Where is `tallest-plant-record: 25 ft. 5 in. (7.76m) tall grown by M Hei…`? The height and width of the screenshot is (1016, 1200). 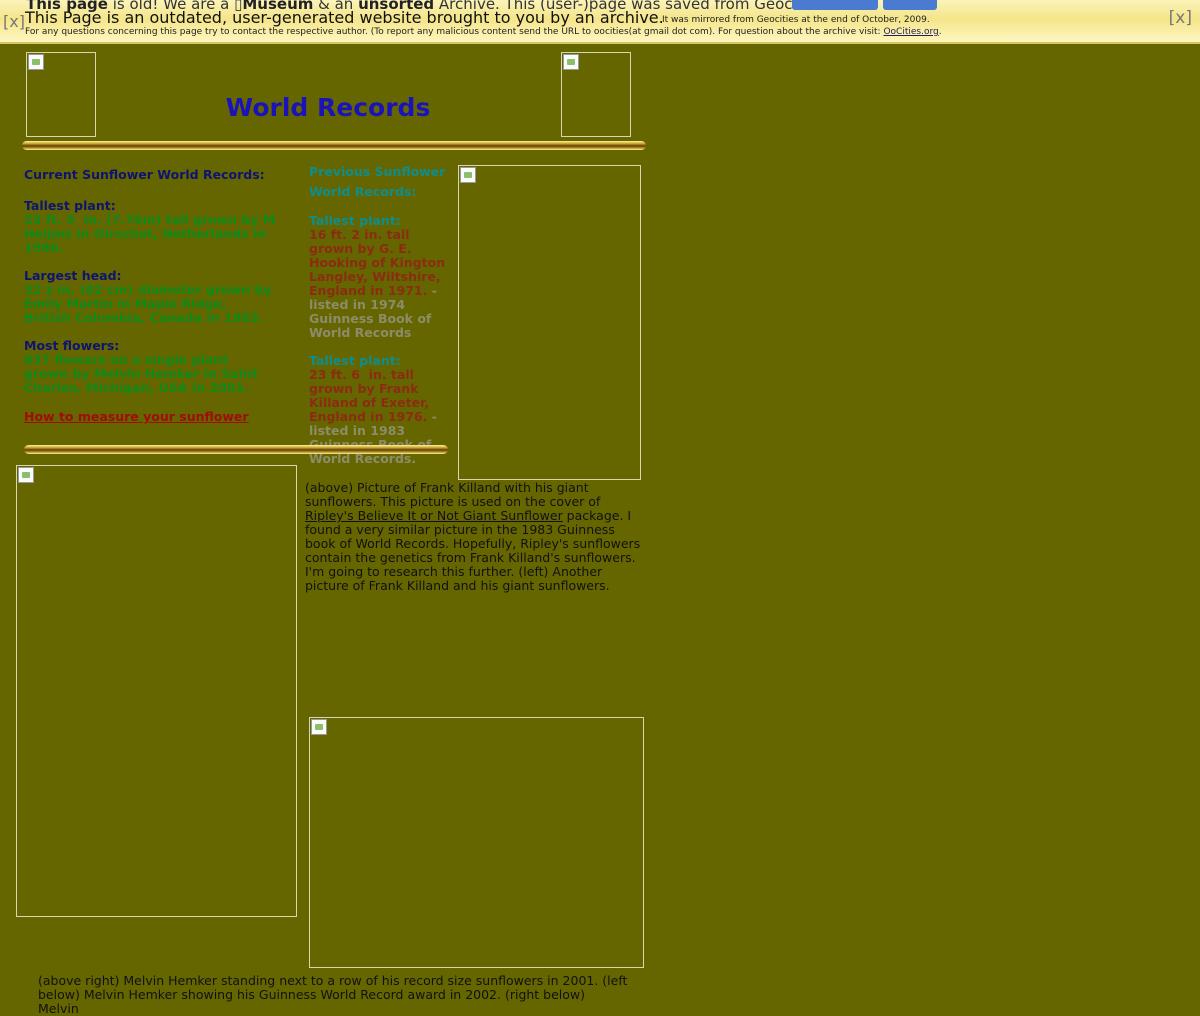 tallest-plant-record: 25 ft. 5 in. (7.76m) tall grown by M Hei… is located at coordinates (150, 233).